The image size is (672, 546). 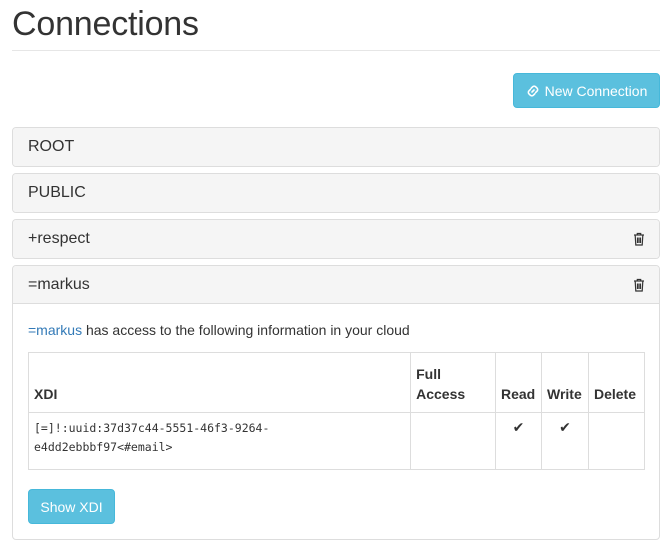 I want to click on show-xdi-button: Show XDI, so click(x=71, y=506).